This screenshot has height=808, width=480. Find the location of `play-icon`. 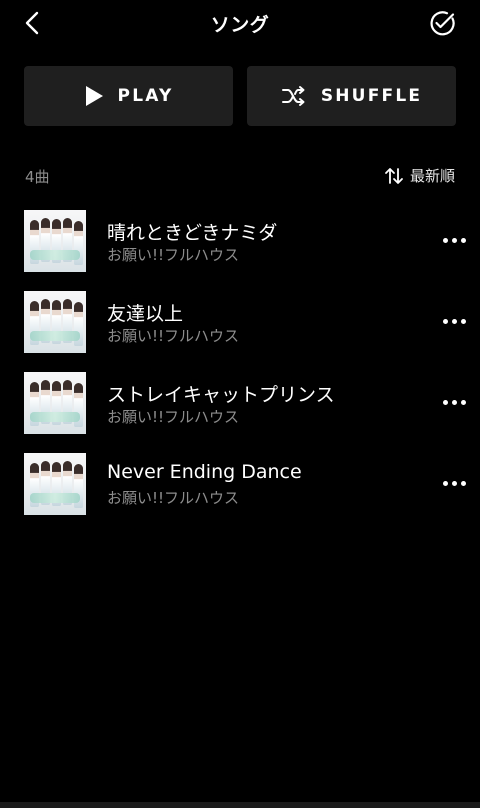

play-icon is located at coordinates (94, 96).